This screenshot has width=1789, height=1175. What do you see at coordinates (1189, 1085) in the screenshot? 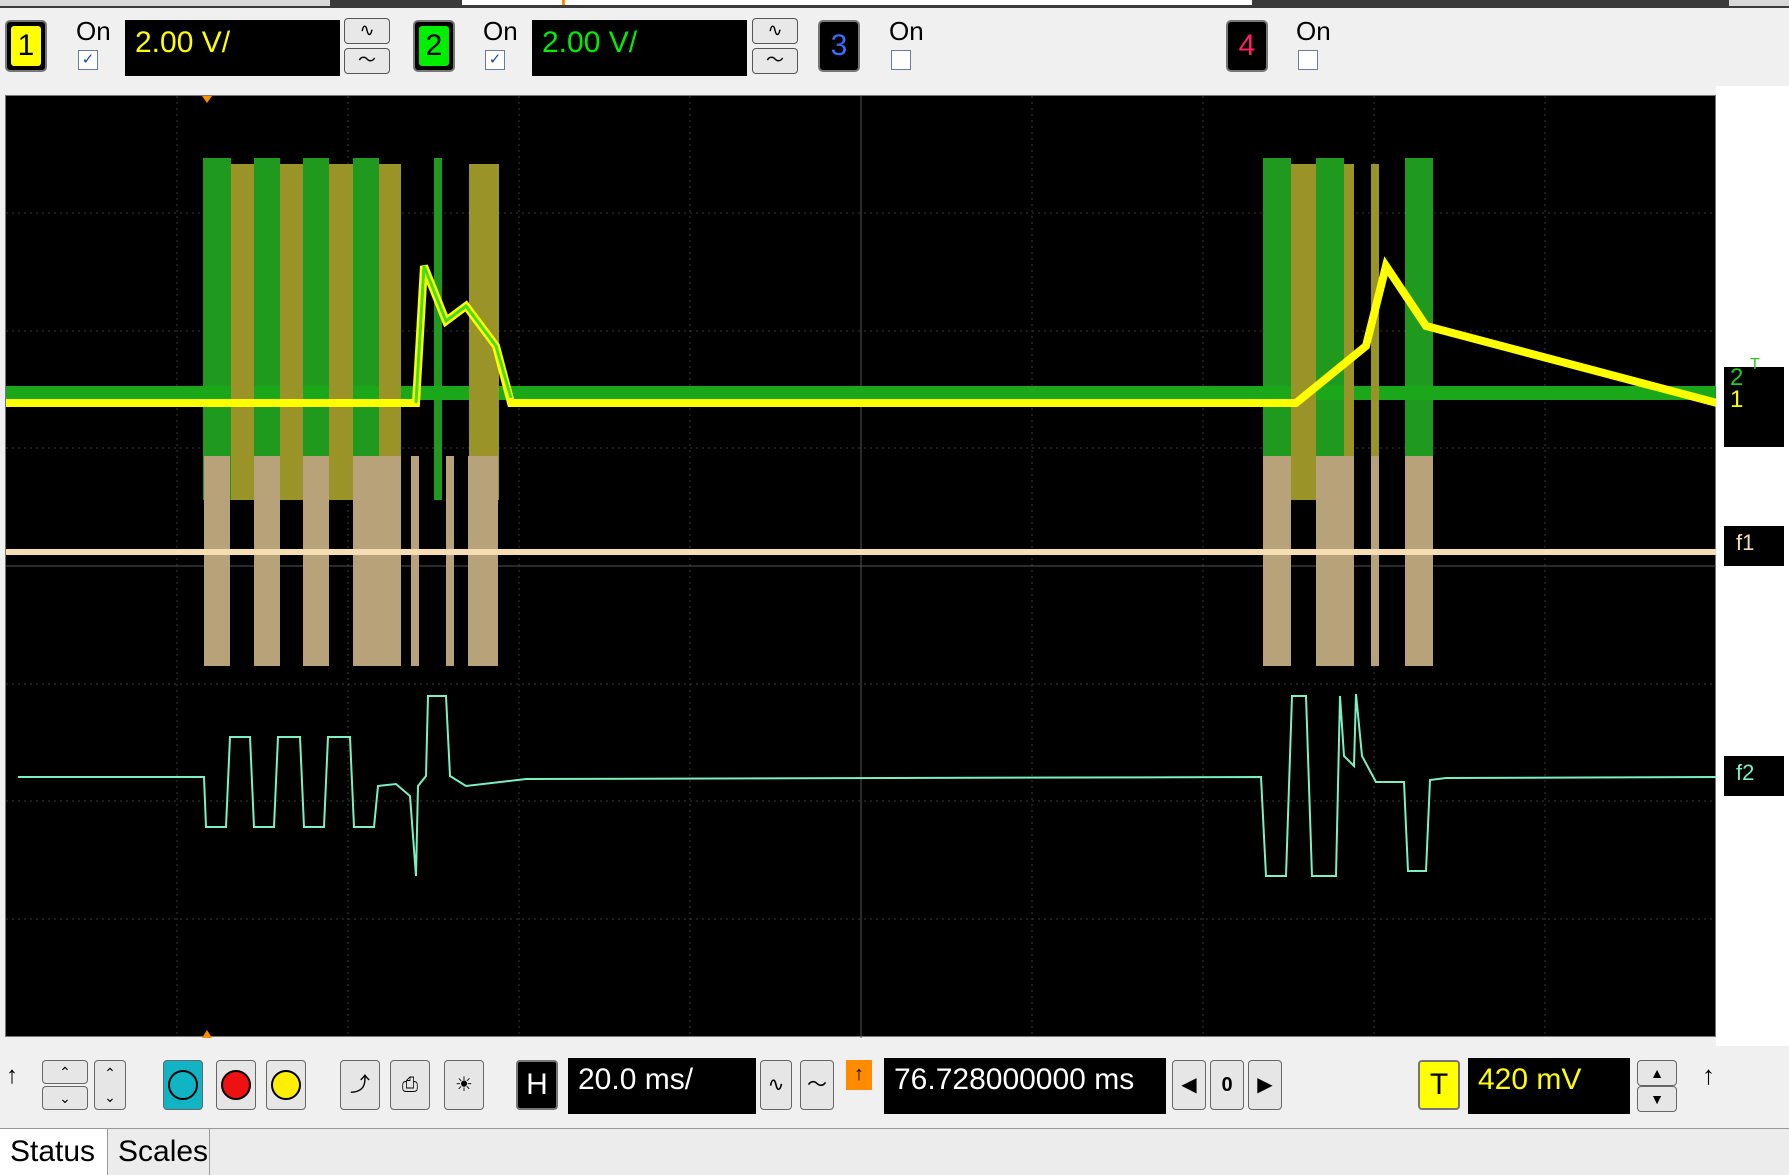
I see `delay-left-icon: ◀` at bounding box center [1189, 1085].